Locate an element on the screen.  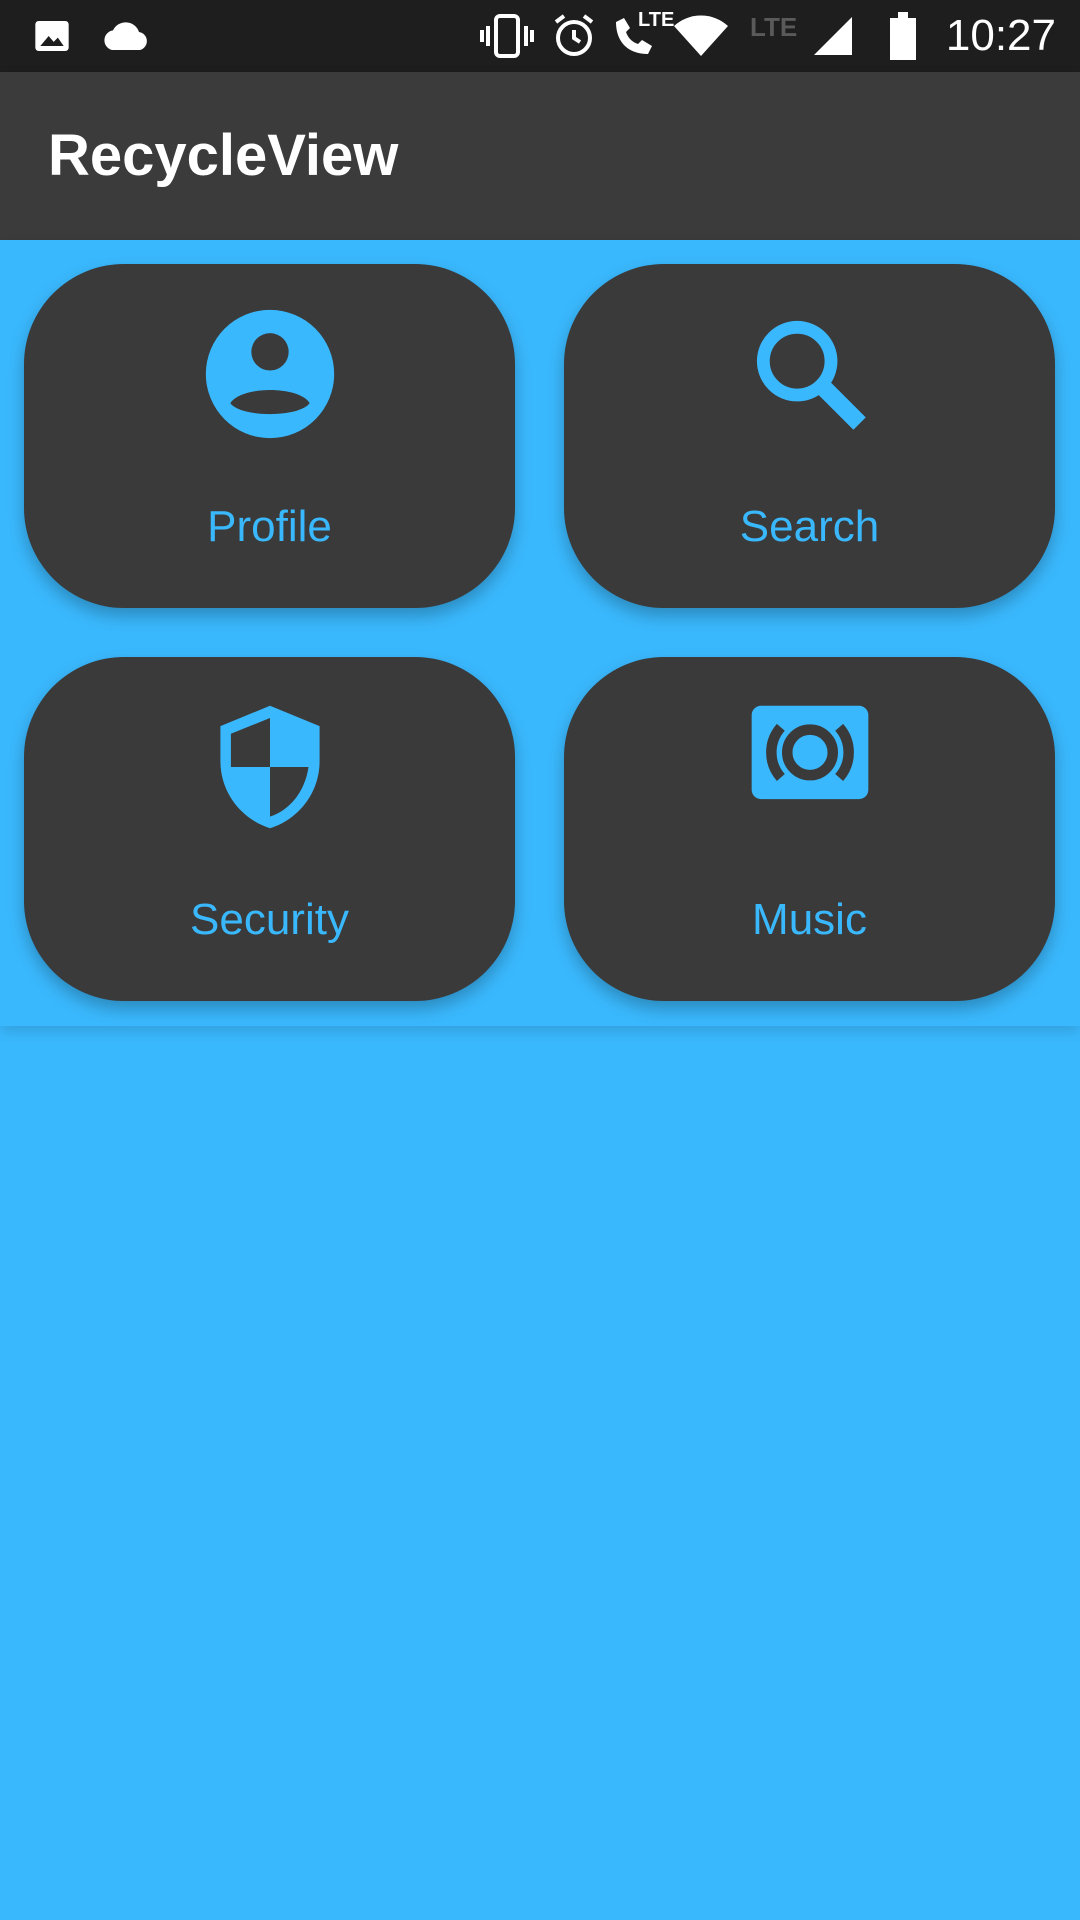
battery-icon is located at coordinates (903, 36).